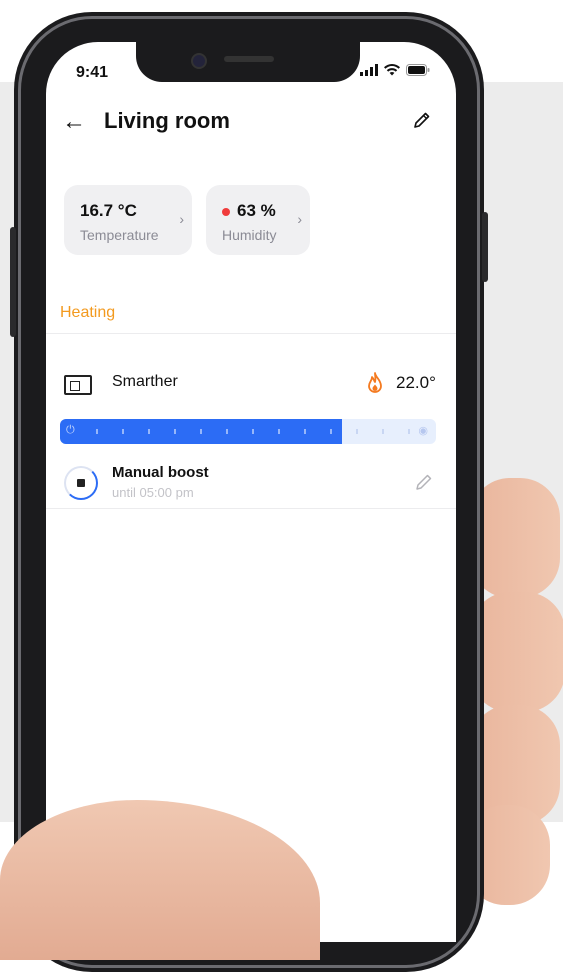 The height and width of the screenshot is (972, 563). Describe the element at coordinates (108, 210) in the screenshot. I see `temperature-value: 16.7 °C` at that location.